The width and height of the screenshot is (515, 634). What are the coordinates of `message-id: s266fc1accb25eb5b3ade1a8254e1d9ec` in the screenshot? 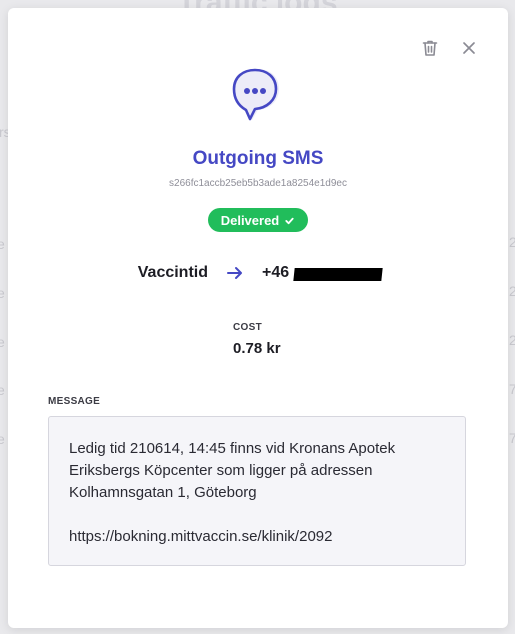 It's located at (258, 183).